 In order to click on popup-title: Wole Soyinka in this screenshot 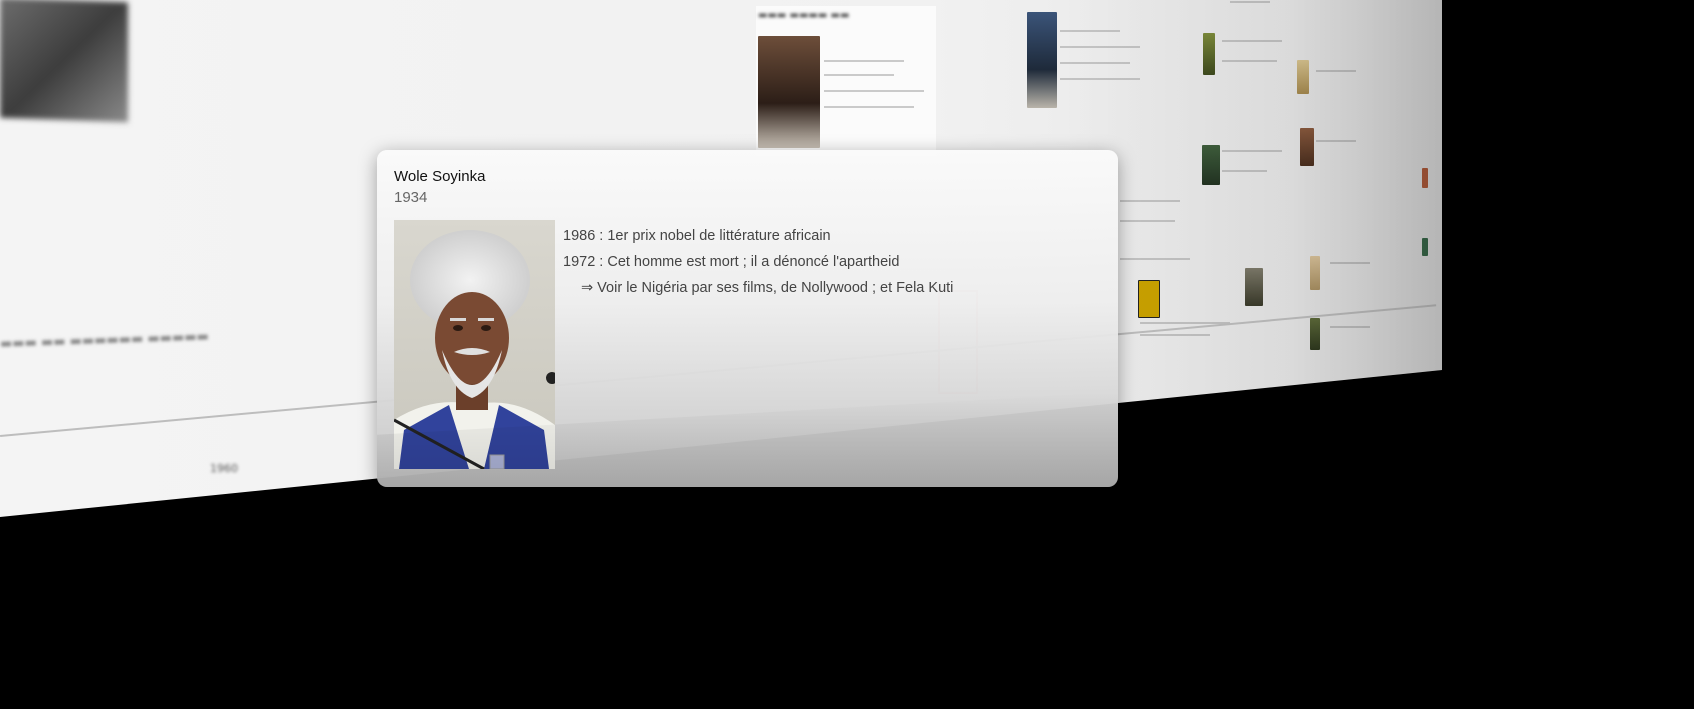, I will do `click(440, 176)`.